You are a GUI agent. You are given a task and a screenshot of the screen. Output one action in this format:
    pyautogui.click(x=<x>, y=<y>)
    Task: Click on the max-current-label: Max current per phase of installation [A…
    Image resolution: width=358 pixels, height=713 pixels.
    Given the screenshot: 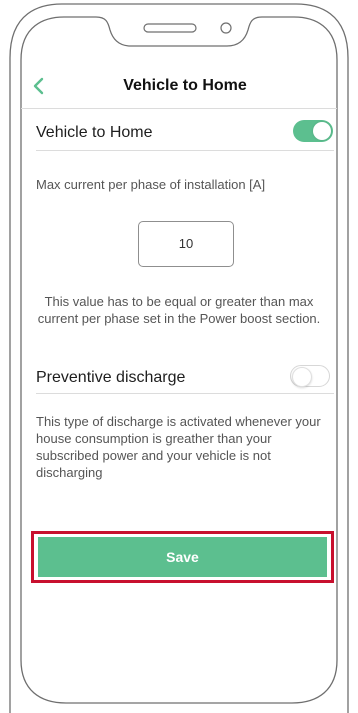 What is the action you would take?
    pyautogui.click(x=151, y=184)
    